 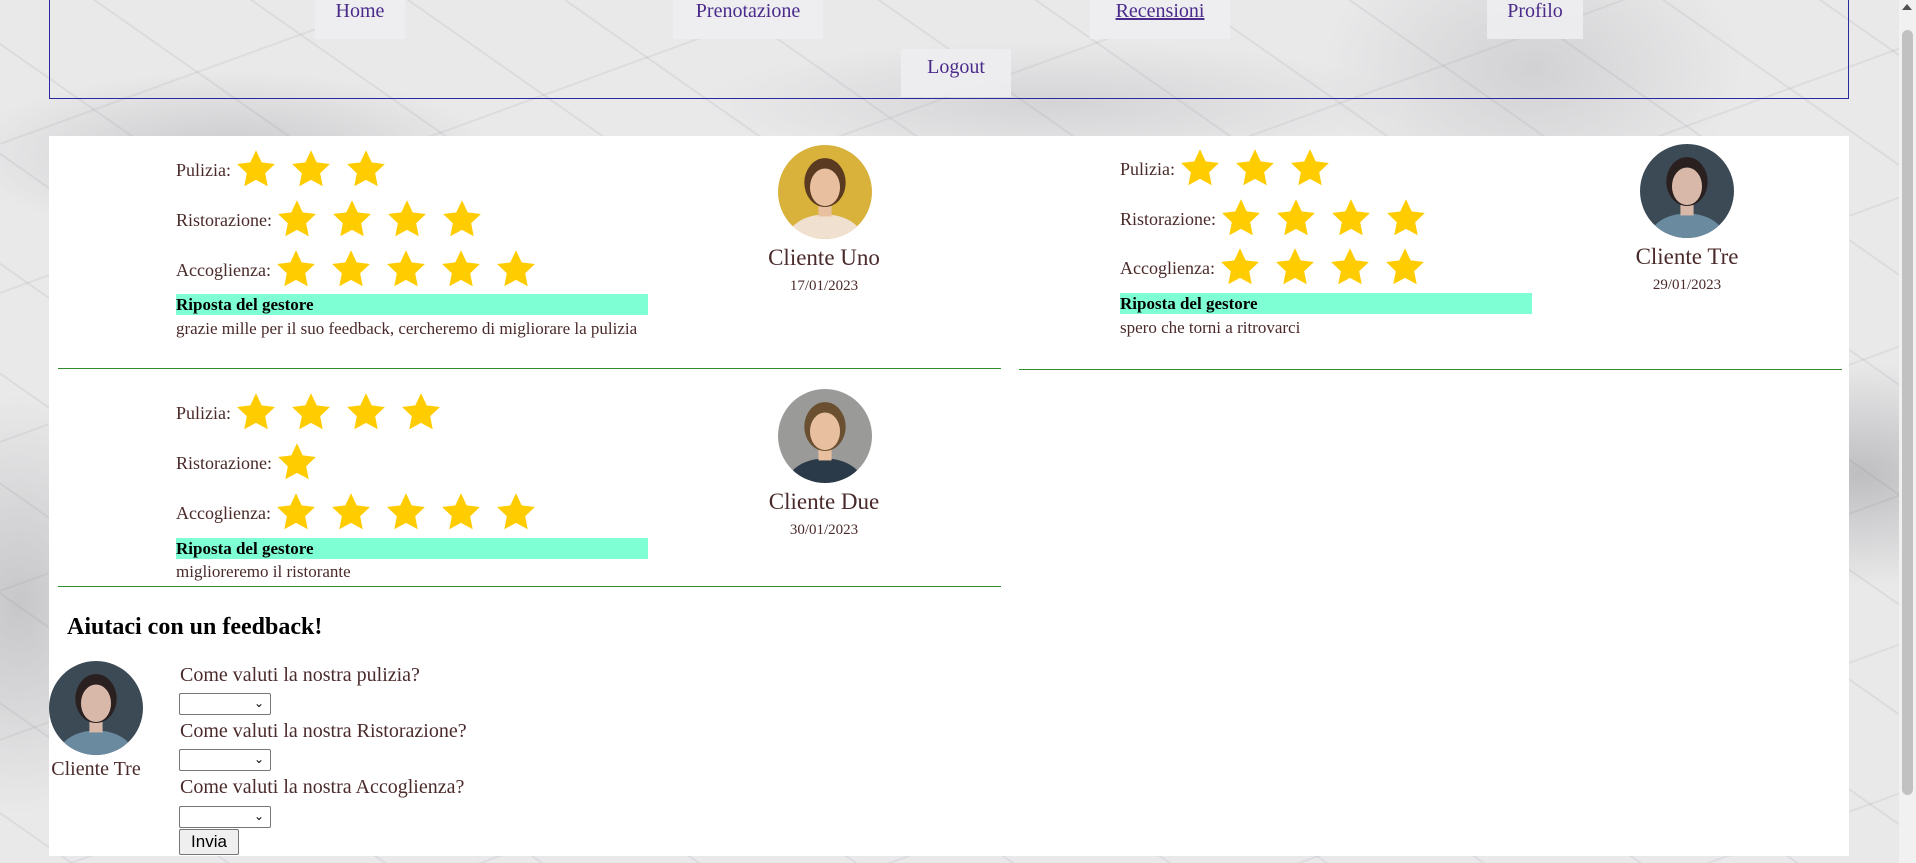 I want to click on reply-text: miglioreremo il ristorante, so click(x=263, y=571).